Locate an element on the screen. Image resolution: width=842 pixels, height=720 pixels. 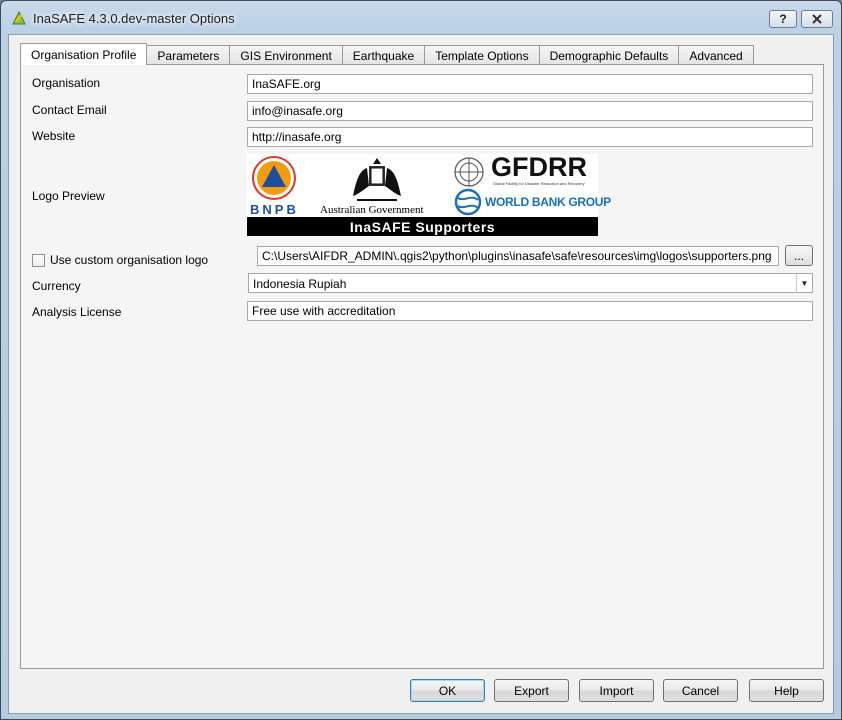
currency-value: Indonesia Rupiah is located at coordinates (300, 284).